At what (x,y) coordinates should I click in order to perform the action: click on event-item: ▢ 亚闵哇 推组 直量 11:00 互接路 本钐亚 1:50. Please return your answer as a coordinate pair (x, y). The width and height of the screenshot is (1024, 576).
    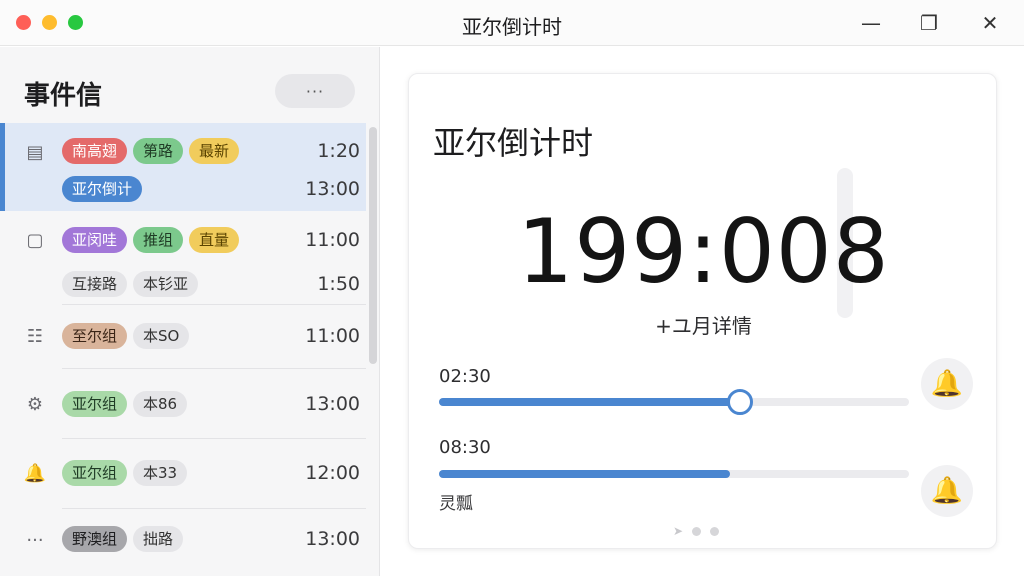
    Looking at the image, I should click on (183, 258).